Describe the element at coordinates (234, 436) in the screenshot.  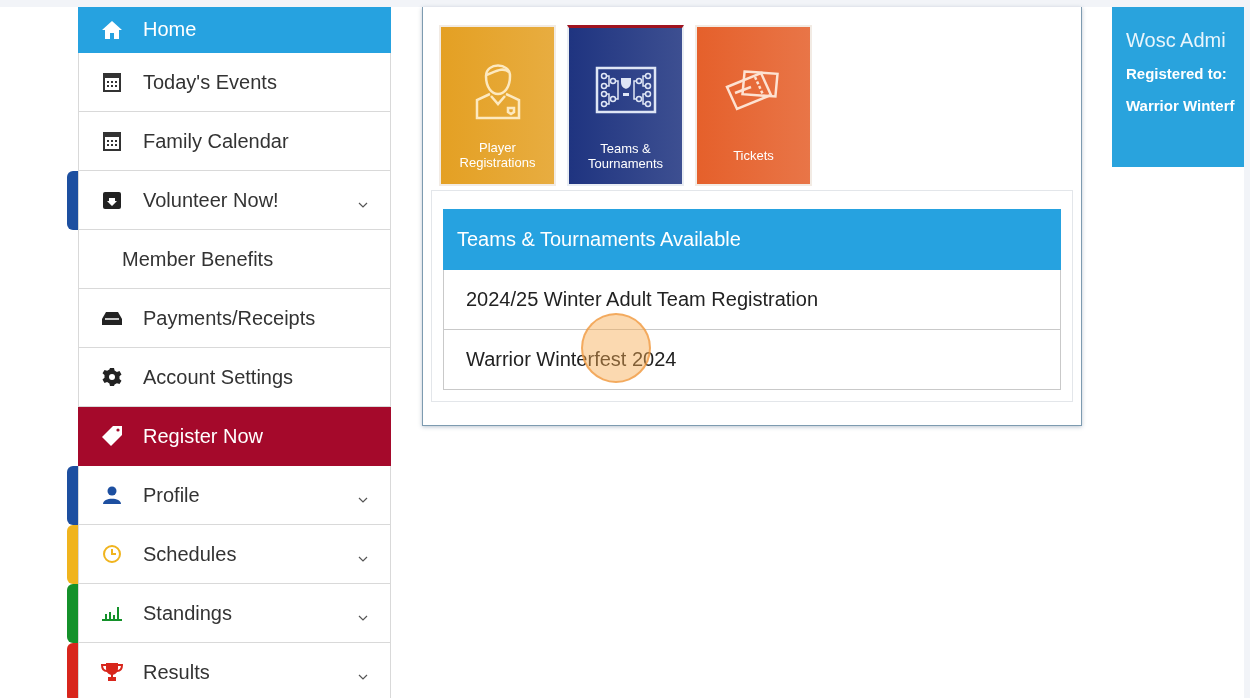
I see `sidebar-item: Register Now` at that location.